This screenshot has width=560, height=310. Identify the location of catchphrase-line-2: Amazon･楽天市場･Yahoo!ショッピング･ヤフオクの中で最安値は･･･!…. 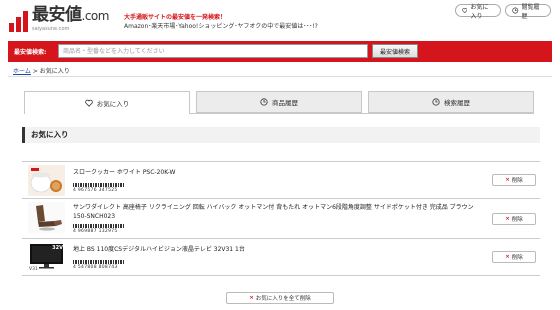
(221, 26).